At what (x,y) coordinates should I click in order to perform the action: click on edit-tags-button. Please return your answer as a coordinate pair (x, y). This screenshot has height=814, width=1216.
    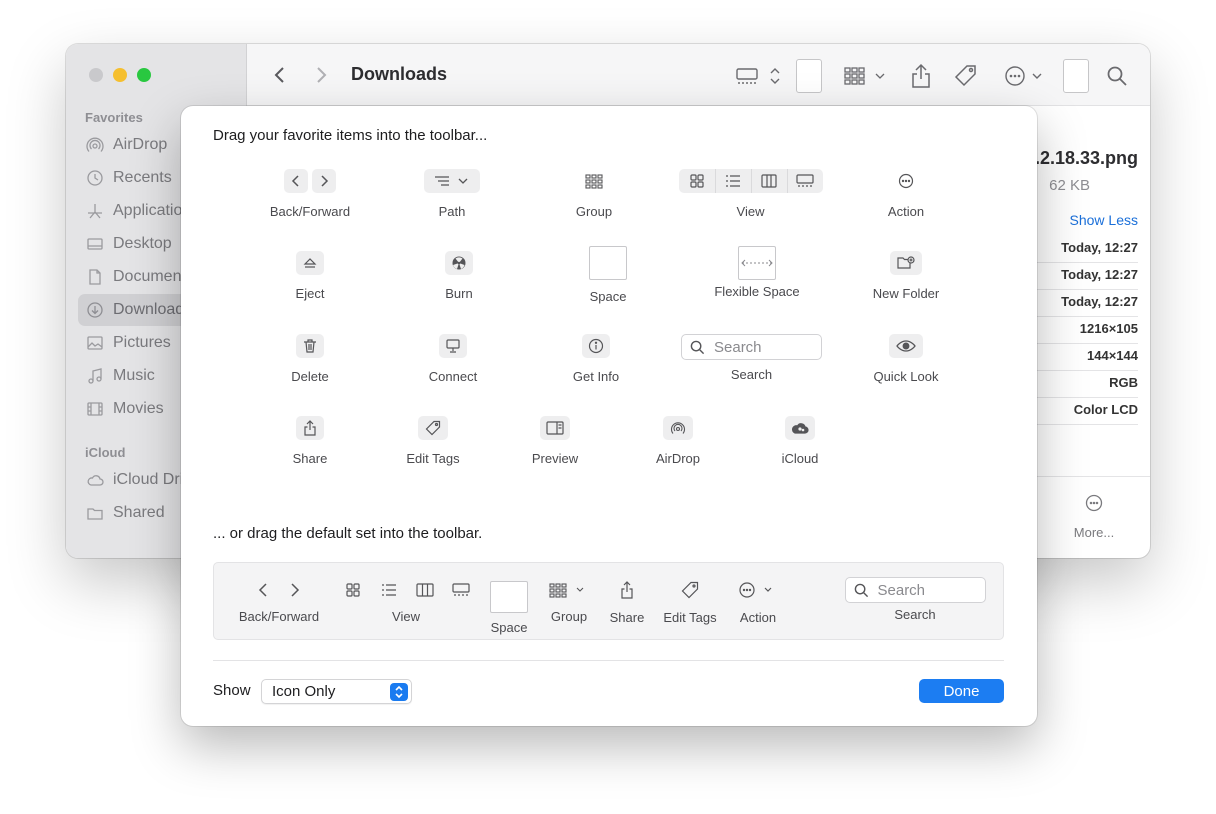
    Looking at the image, I should click on (966, 76).